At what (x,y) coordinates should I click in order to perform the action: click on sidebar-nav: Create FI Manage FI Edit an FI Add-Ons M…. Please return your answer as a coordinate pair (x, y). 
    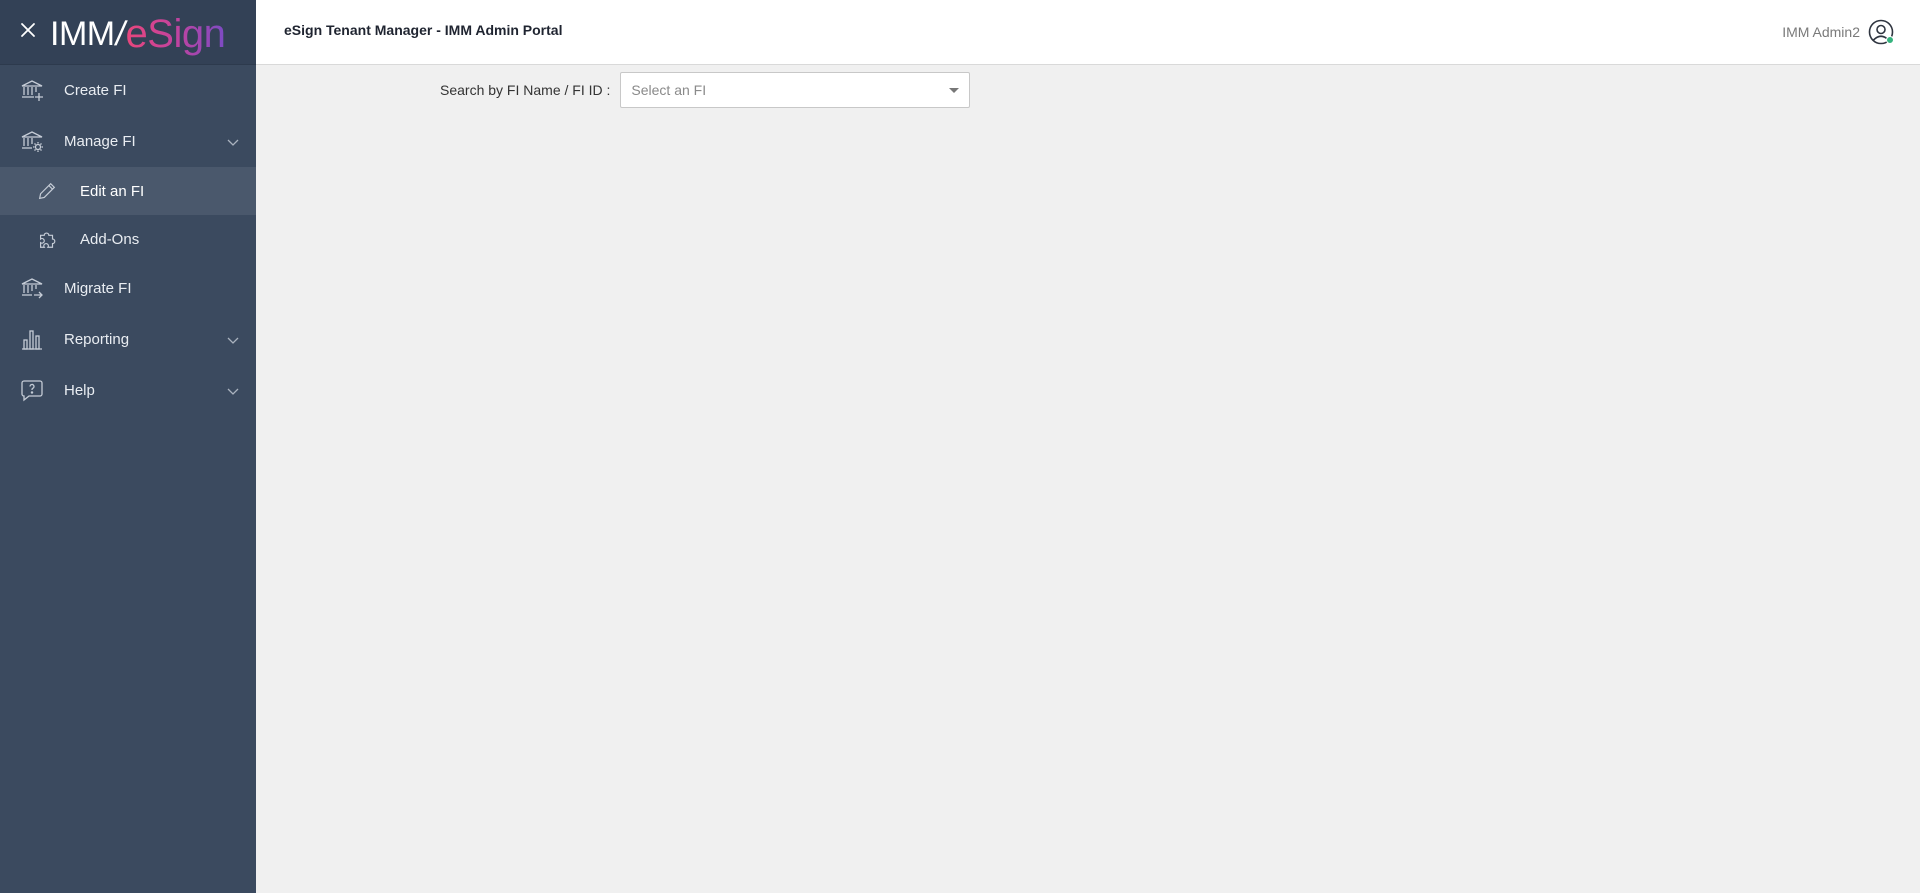
    Looking at the image, I should click on (128, 240).